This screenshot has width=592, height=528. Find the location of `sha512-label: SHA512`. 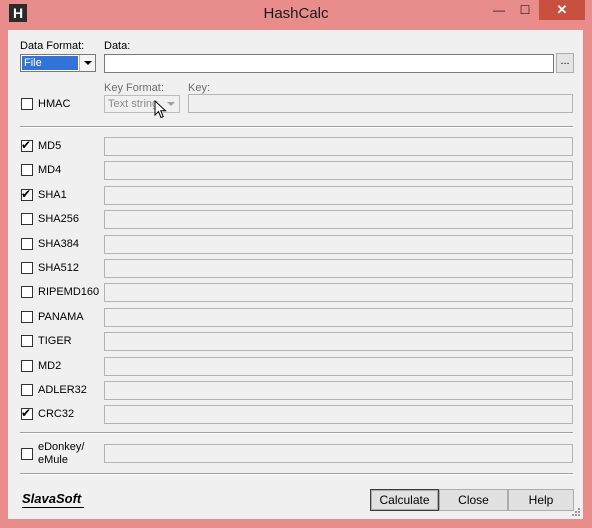

sha512-label: SHA512 is located at coordinates (58, 268).